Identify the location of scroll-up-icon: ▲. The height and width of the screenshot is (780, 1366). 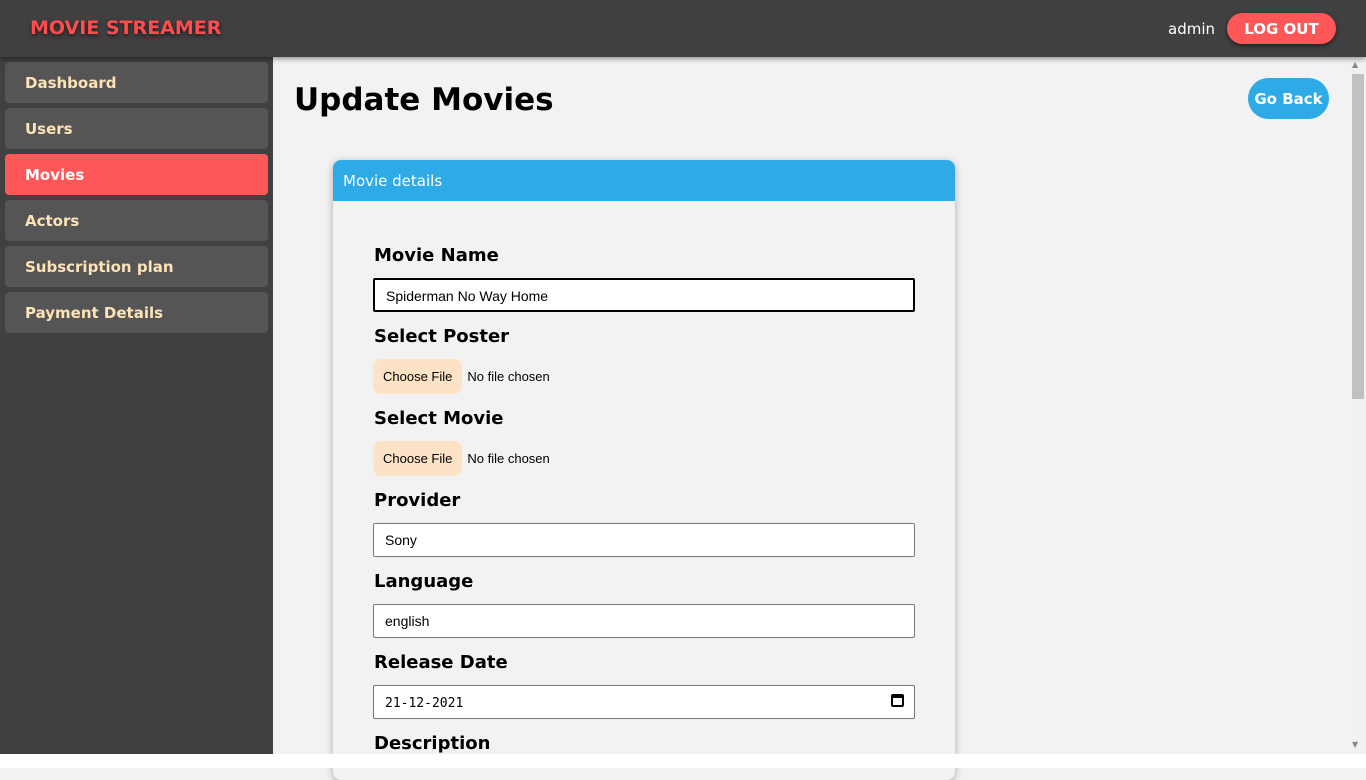
(1355, 64).